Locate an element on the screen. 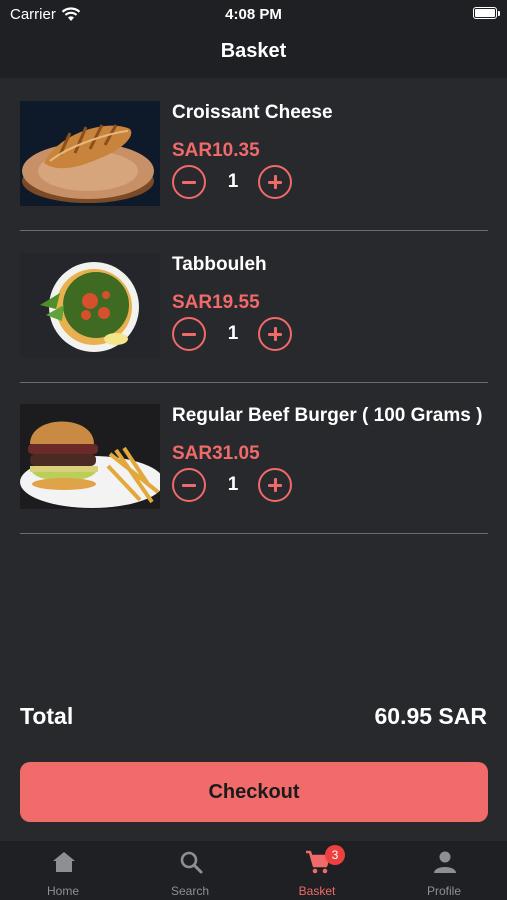  total-label: Total is located at coordinates (47, 716).